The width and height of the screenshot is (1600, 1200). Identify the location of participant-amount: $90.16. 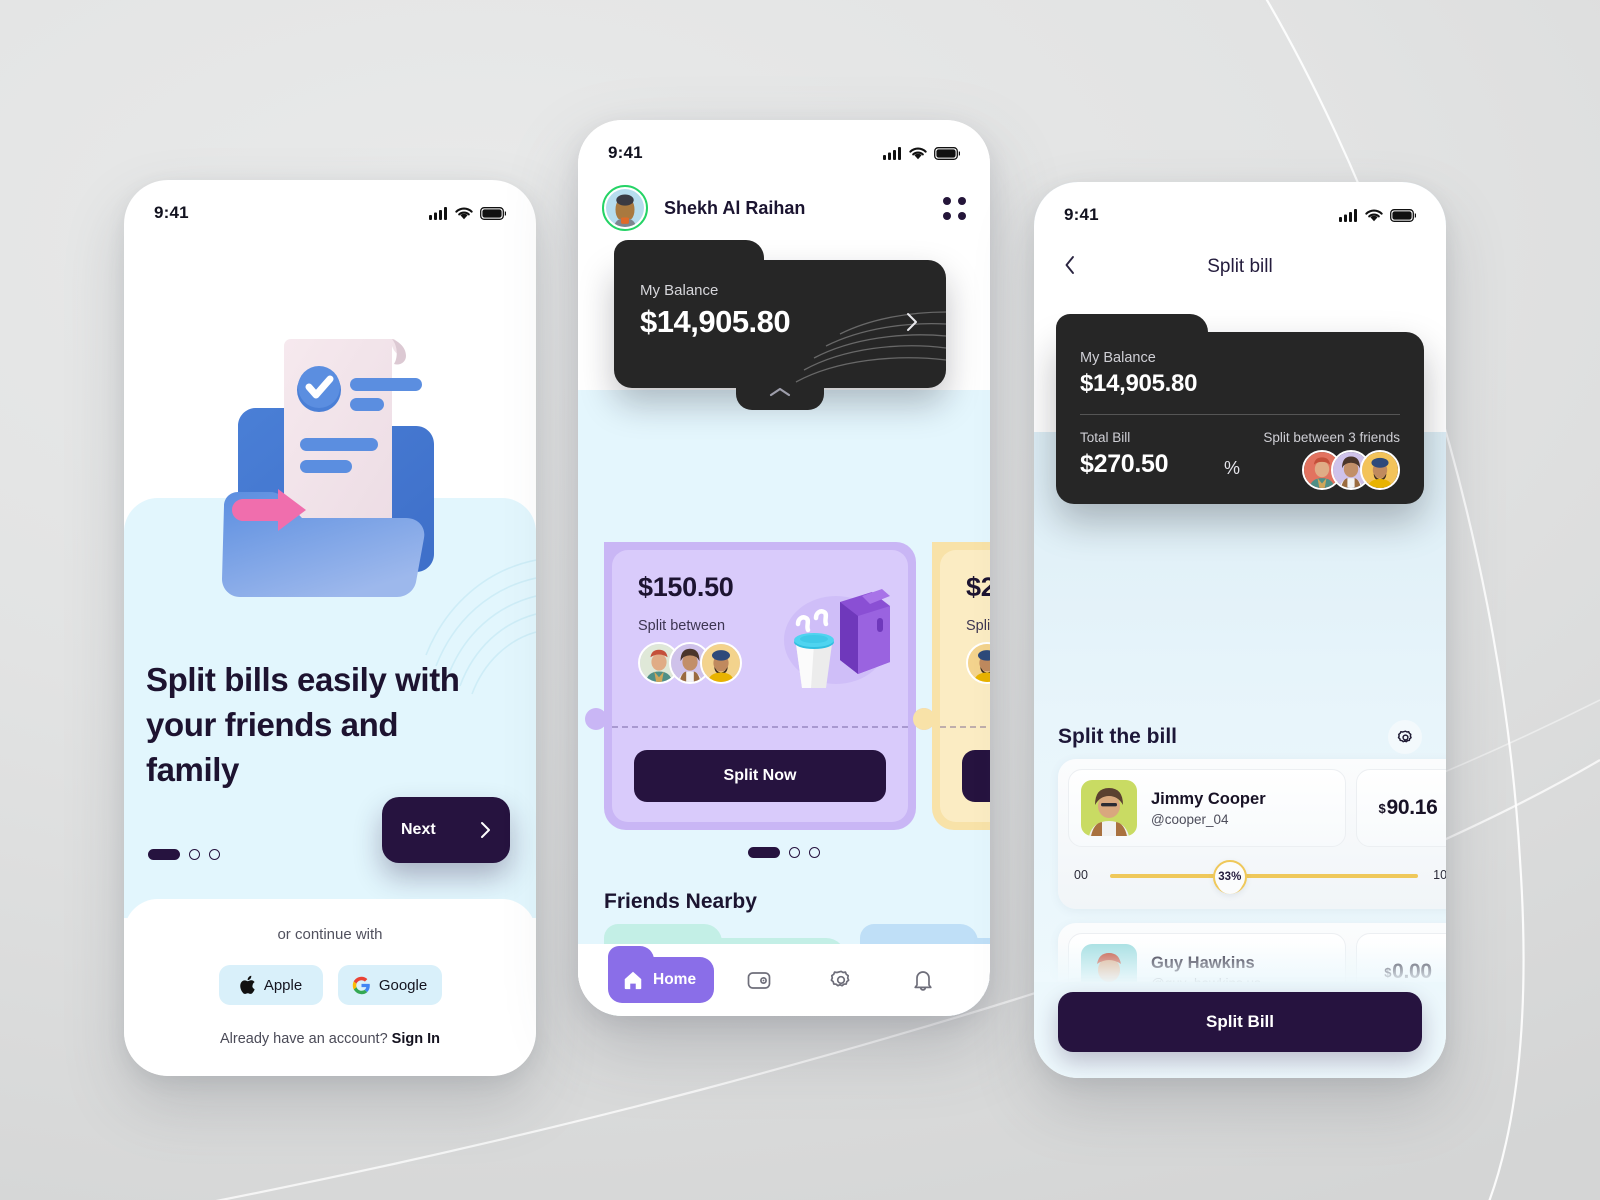
(1401, 808).